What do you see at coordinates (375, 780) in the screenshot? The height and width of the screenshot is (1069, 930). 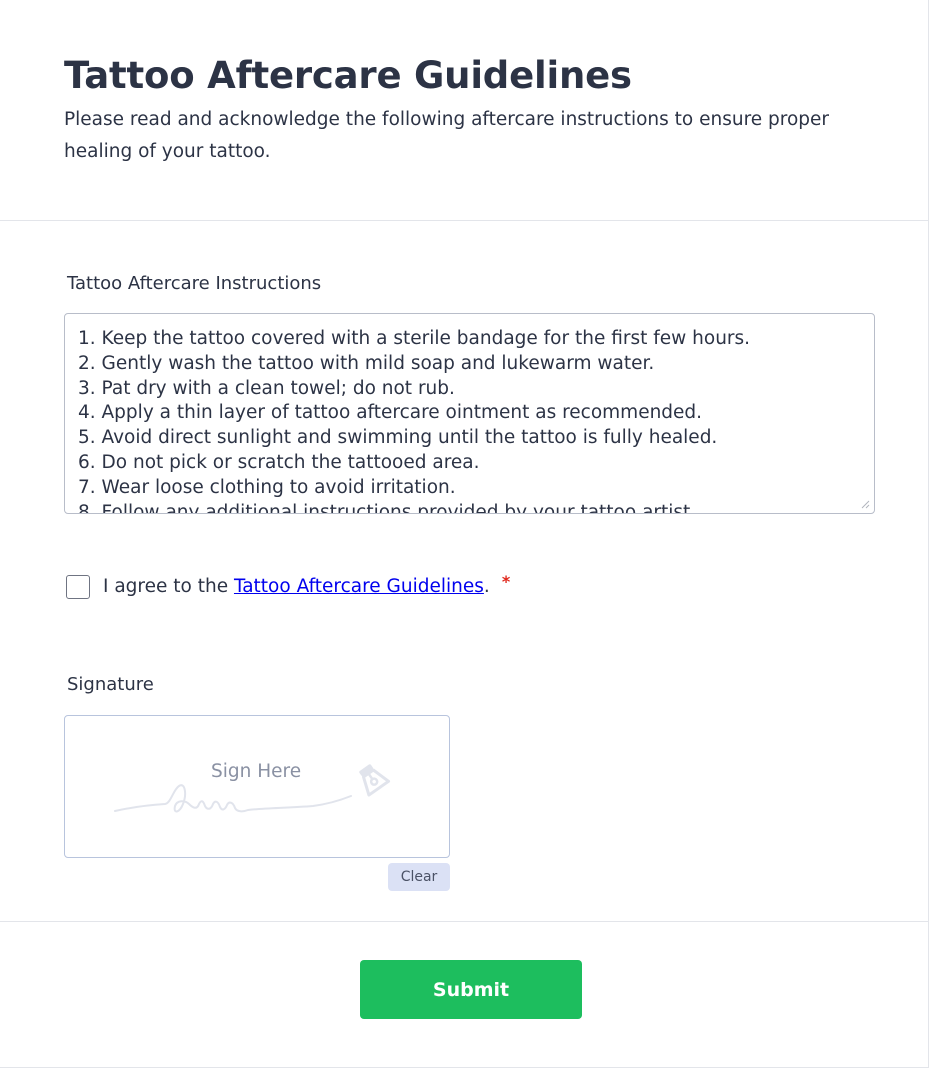 I see `pen-nib-icon` at bounding box center [375, 780].